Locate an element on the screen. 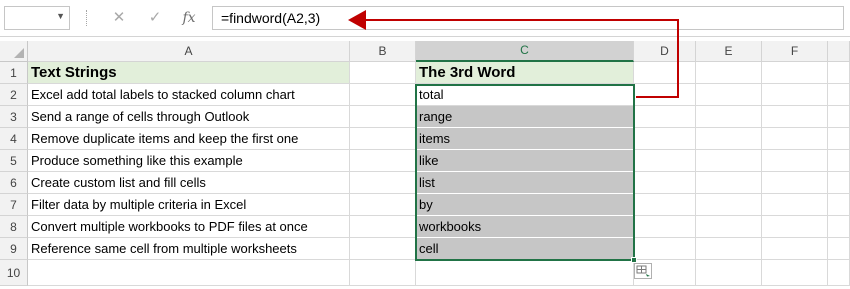 The image size is (850, 289). cell-d8 is located at coordinates (665, 227).